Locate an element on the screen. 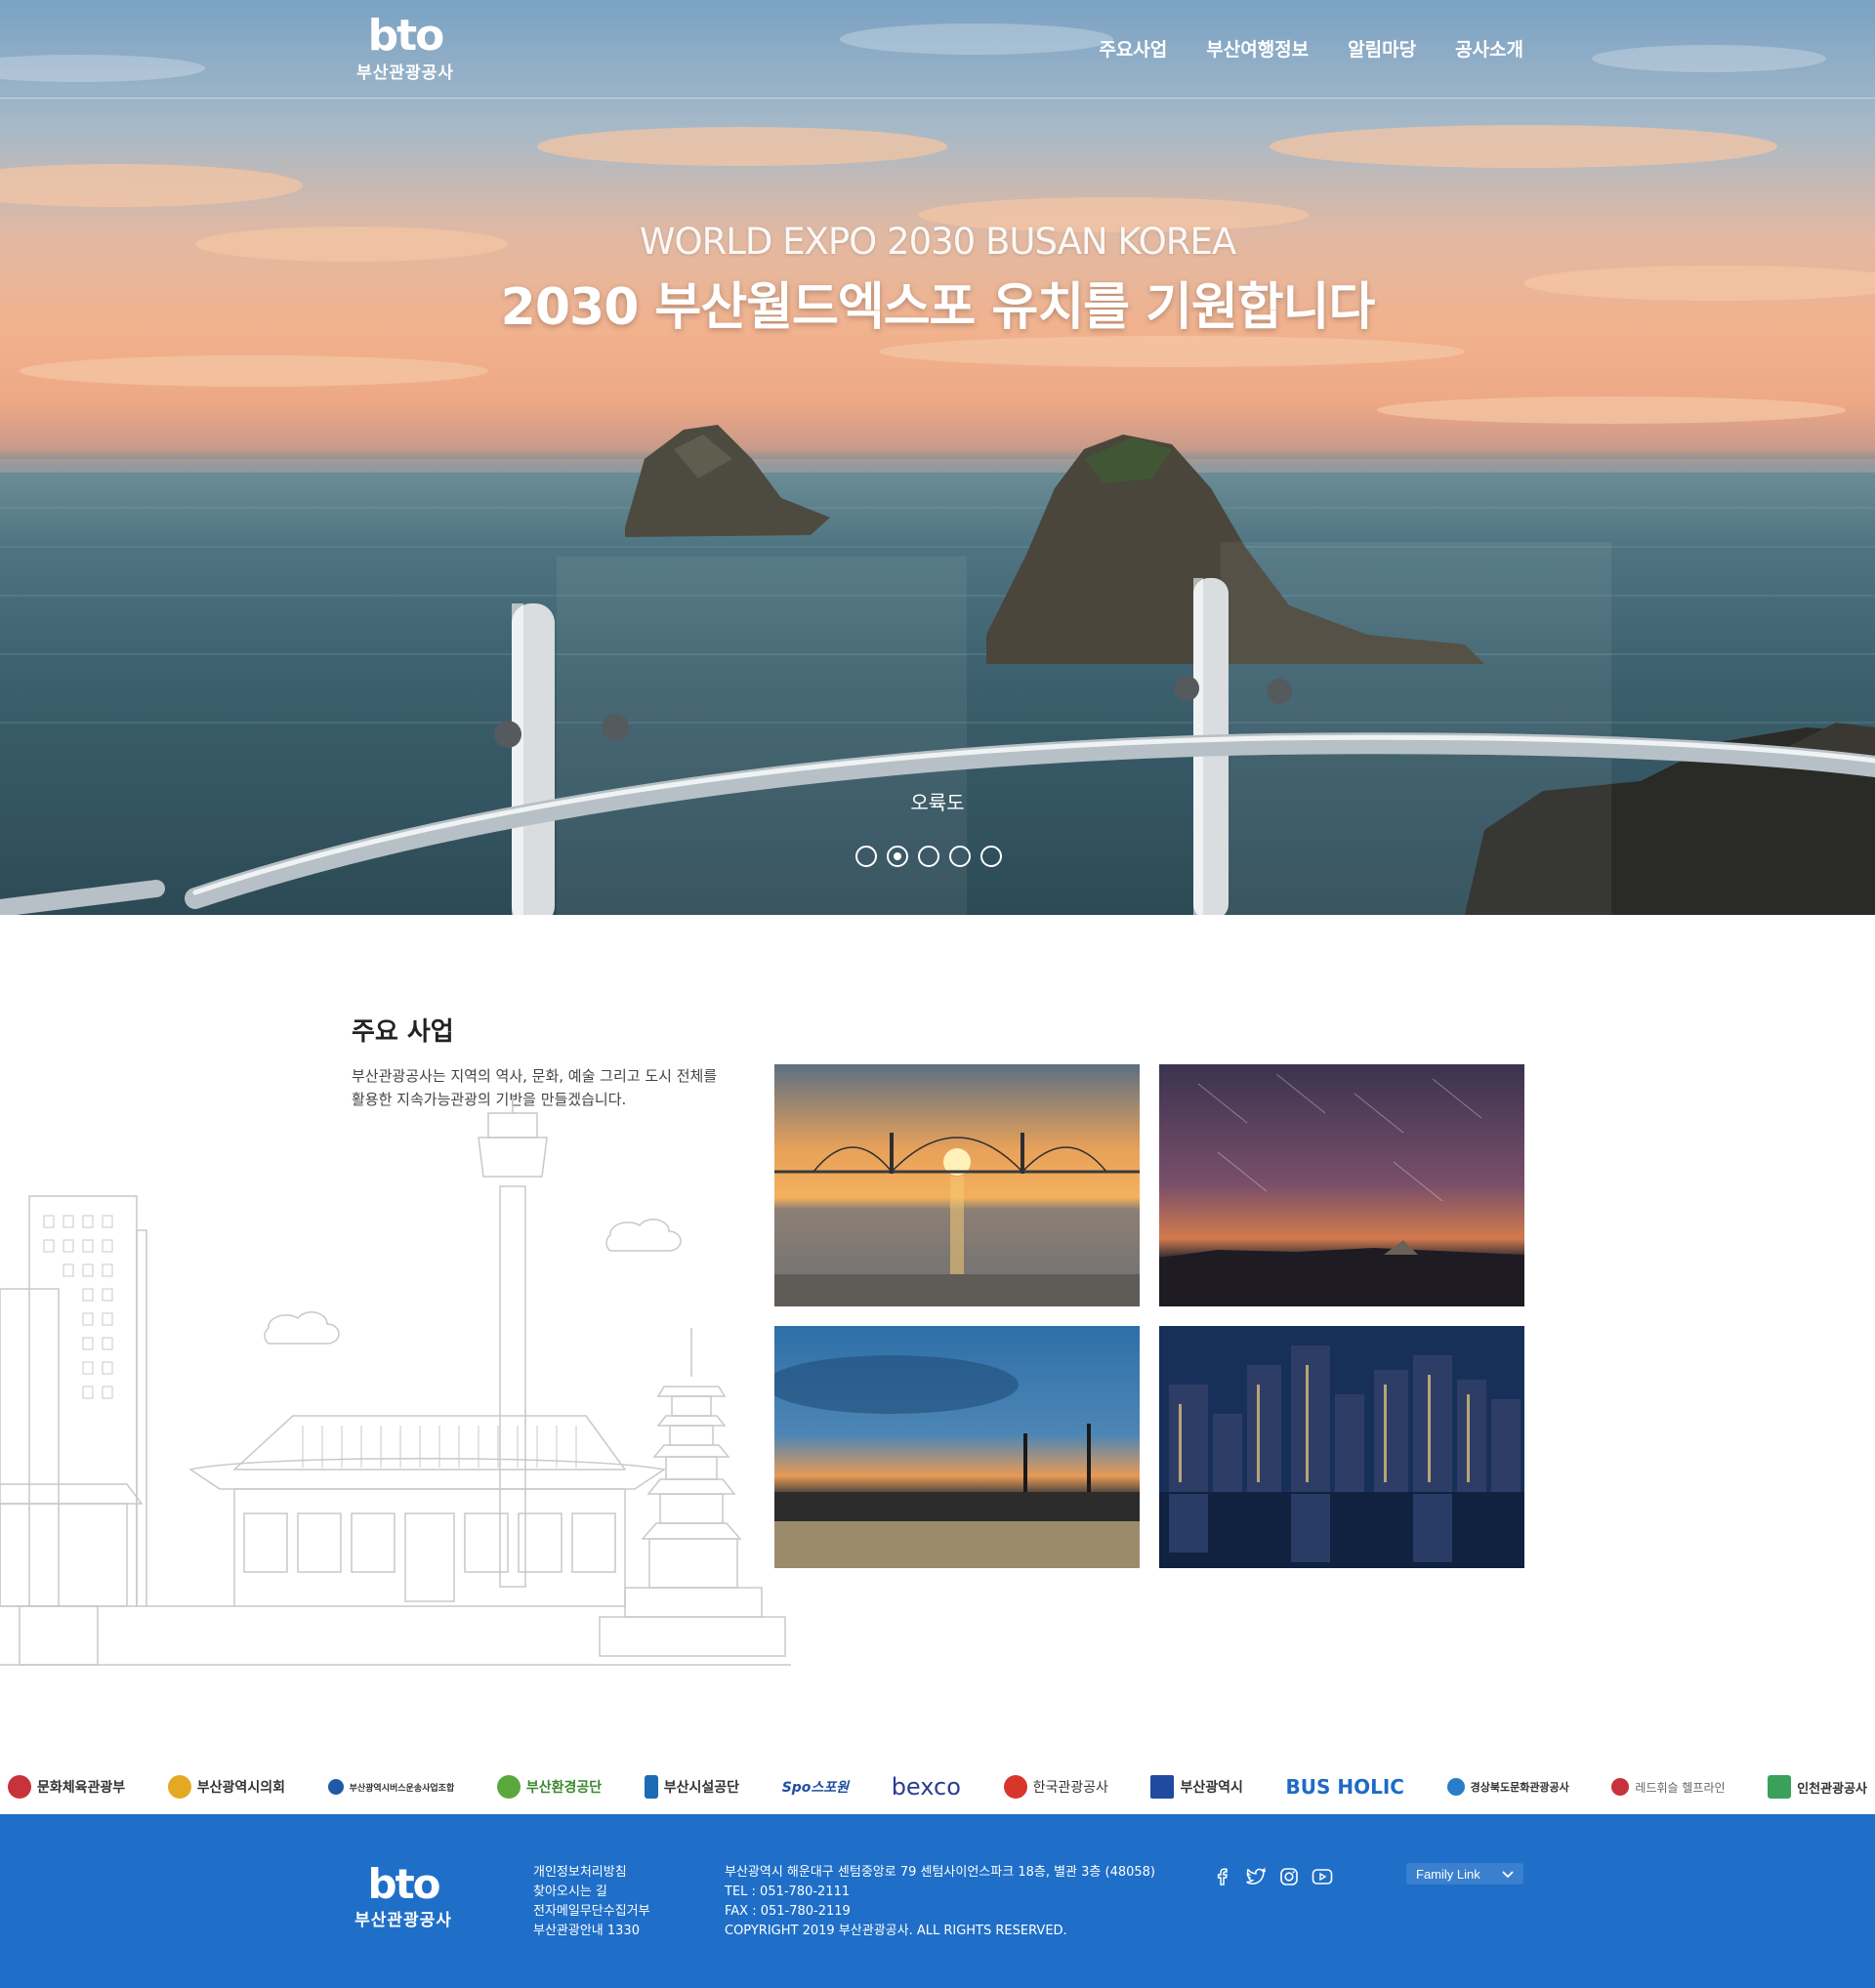 Image resolution: width=1875 pixels, height=1988 pixels. partner-name: 부산광역시버스운송사업조합 is located at coordinates (402, 1788).